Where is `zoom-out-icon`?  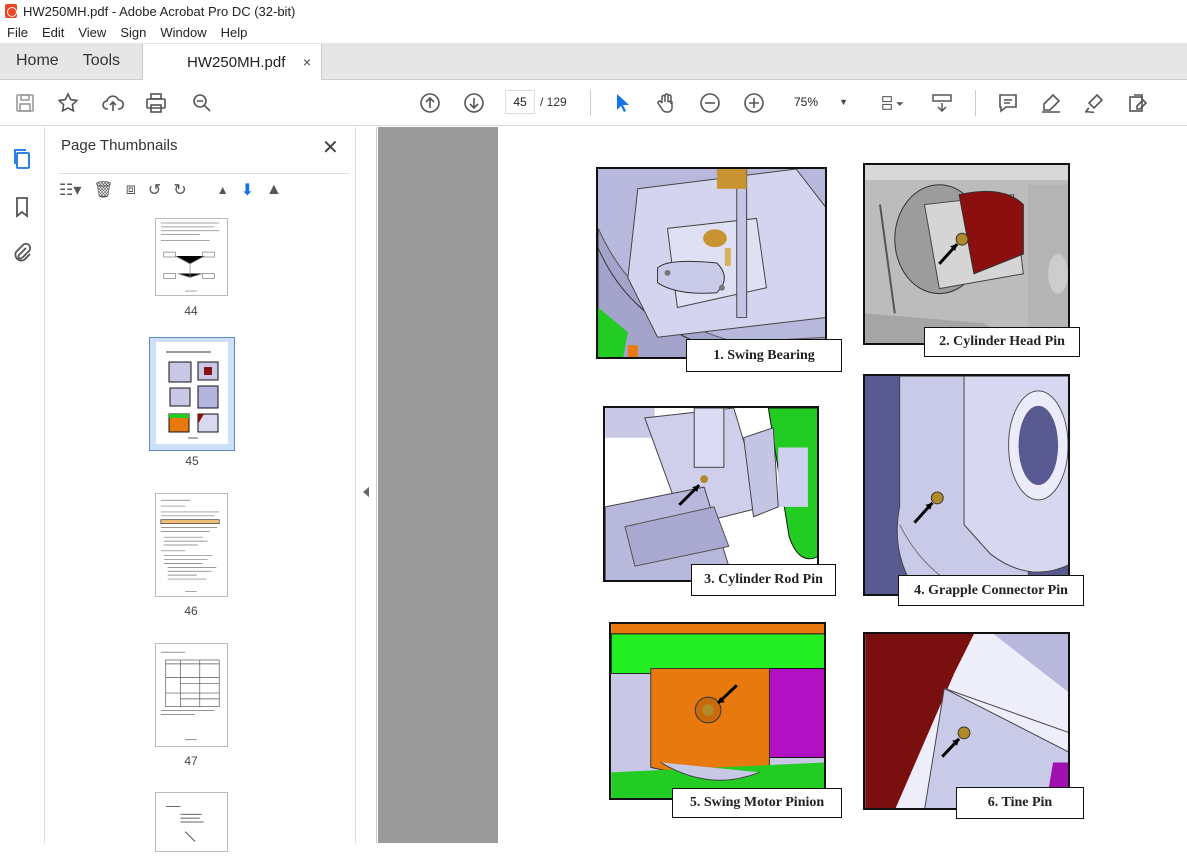 zoom-out-icon is located at coordinates (710, 103).